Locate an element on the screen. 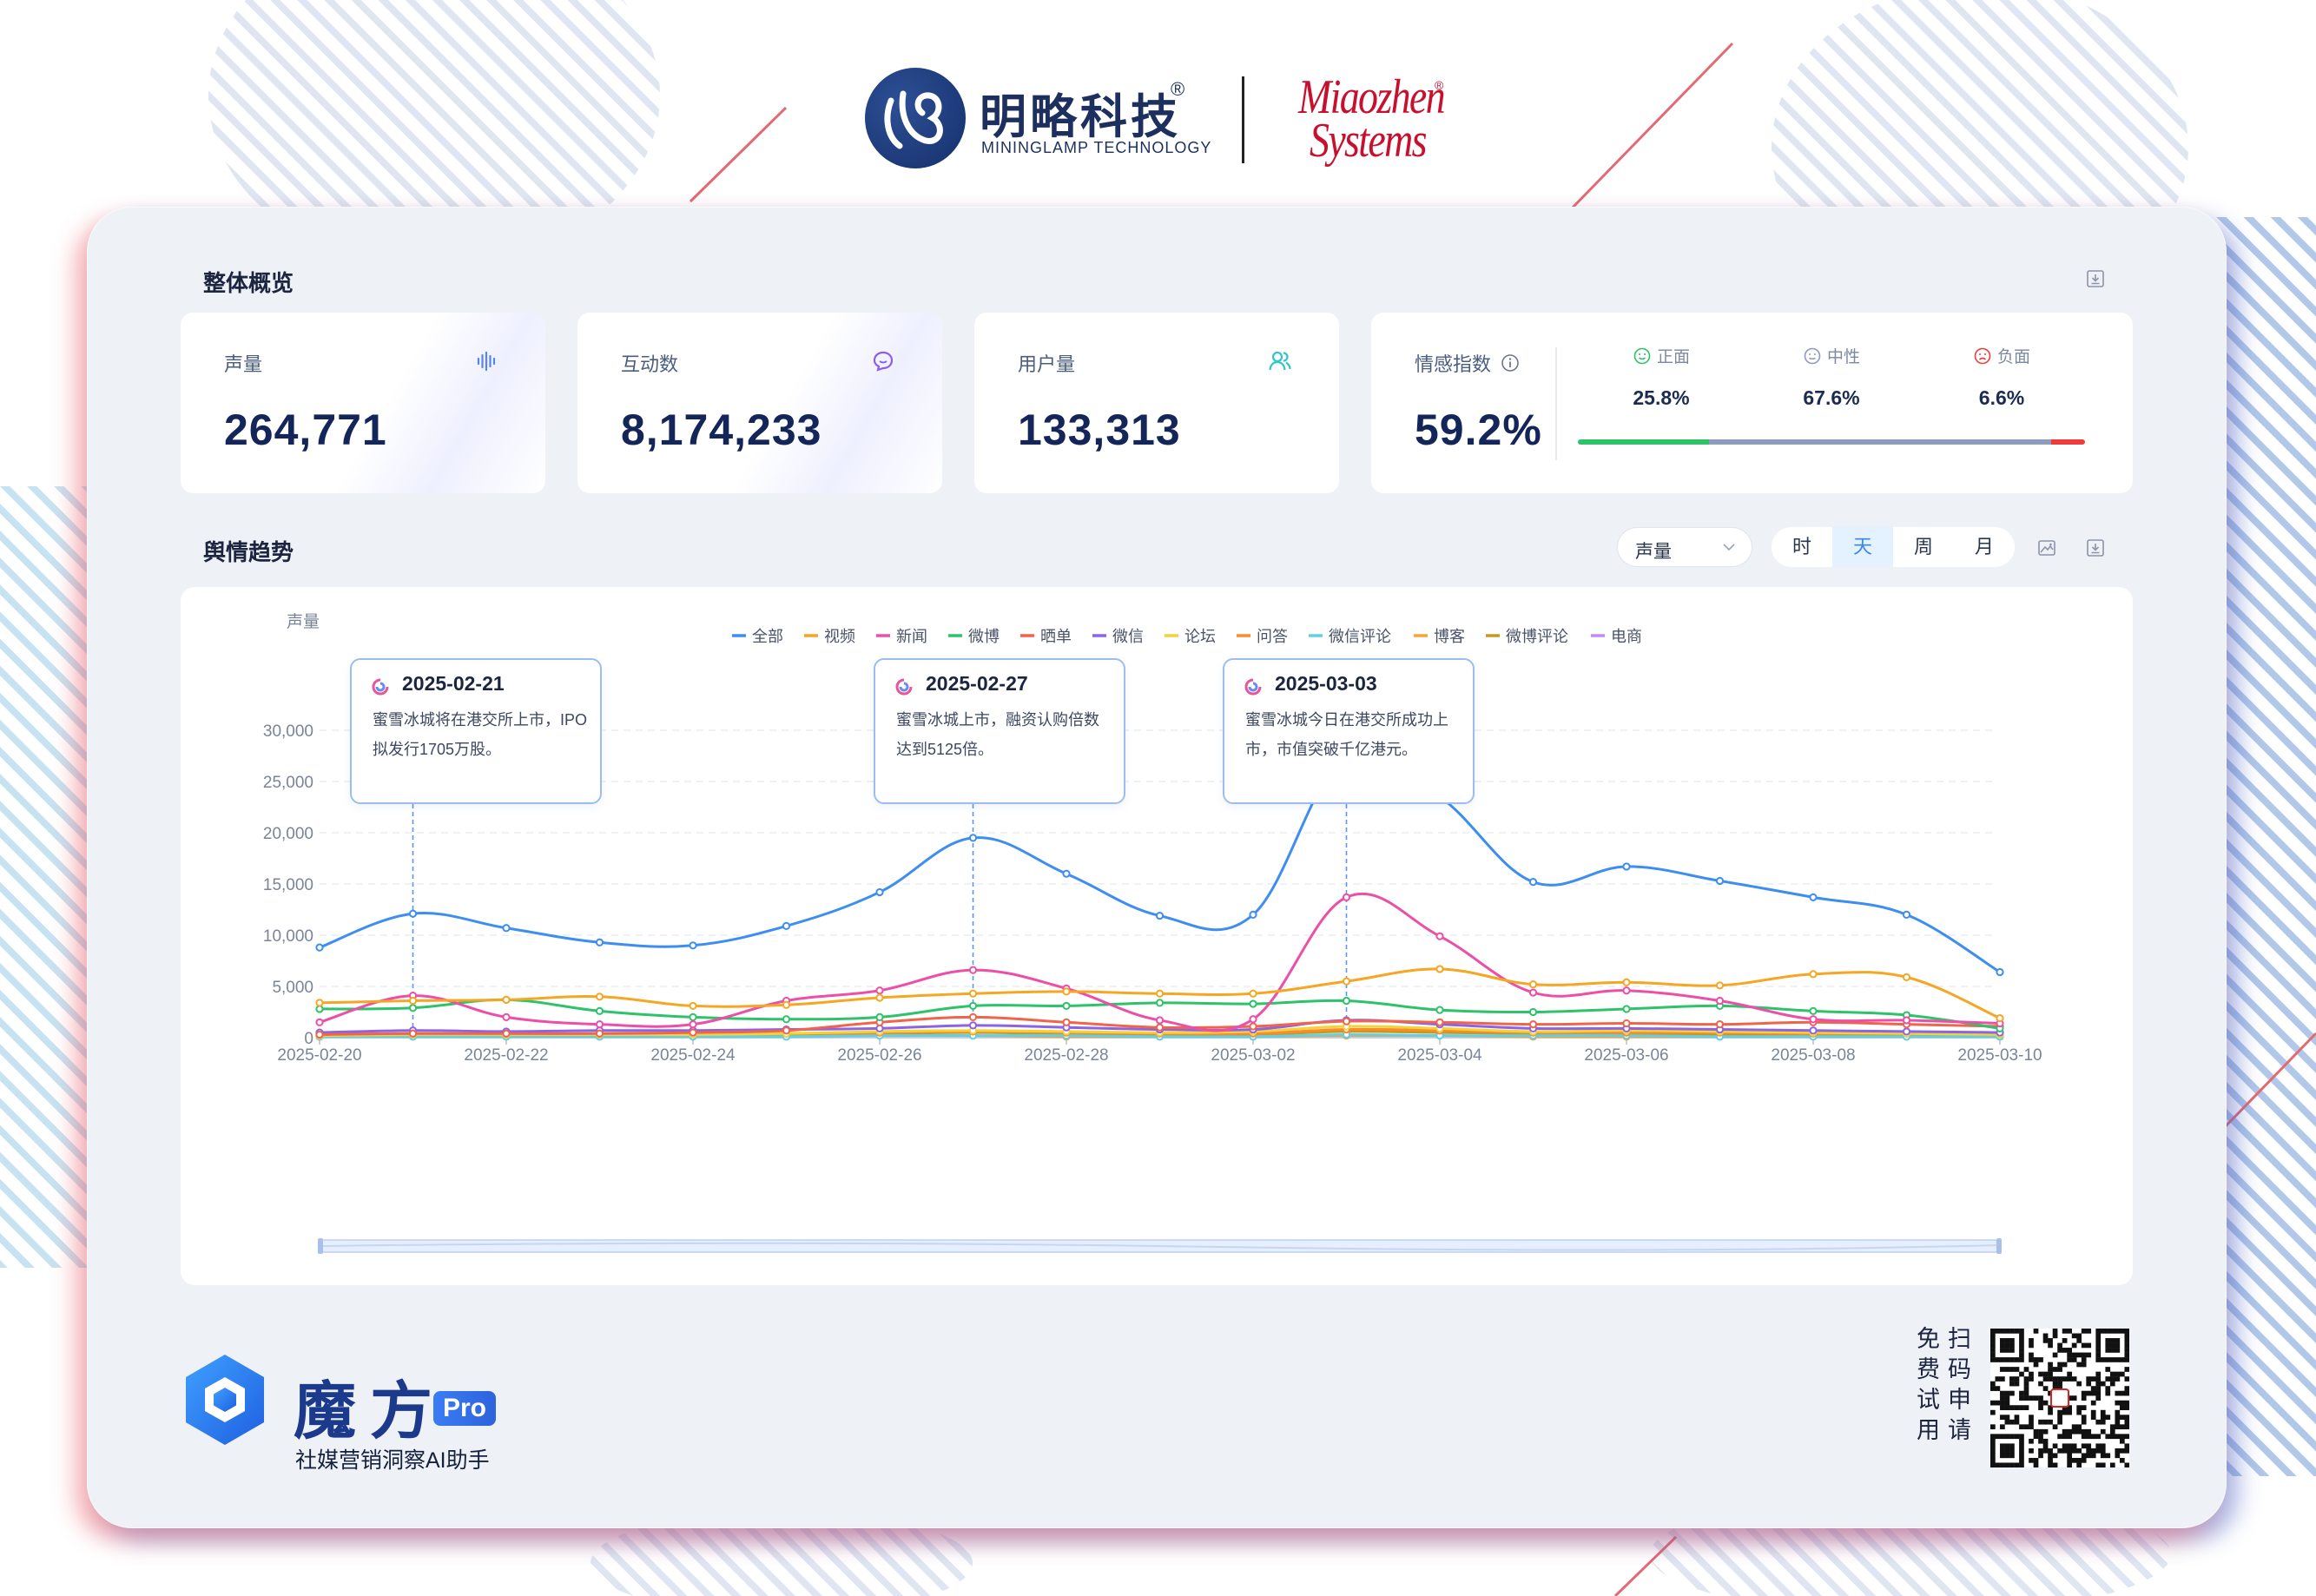 The image size is (2316, 1596). trend-title: 舆情趋势 is located at coordinates (248, 552).